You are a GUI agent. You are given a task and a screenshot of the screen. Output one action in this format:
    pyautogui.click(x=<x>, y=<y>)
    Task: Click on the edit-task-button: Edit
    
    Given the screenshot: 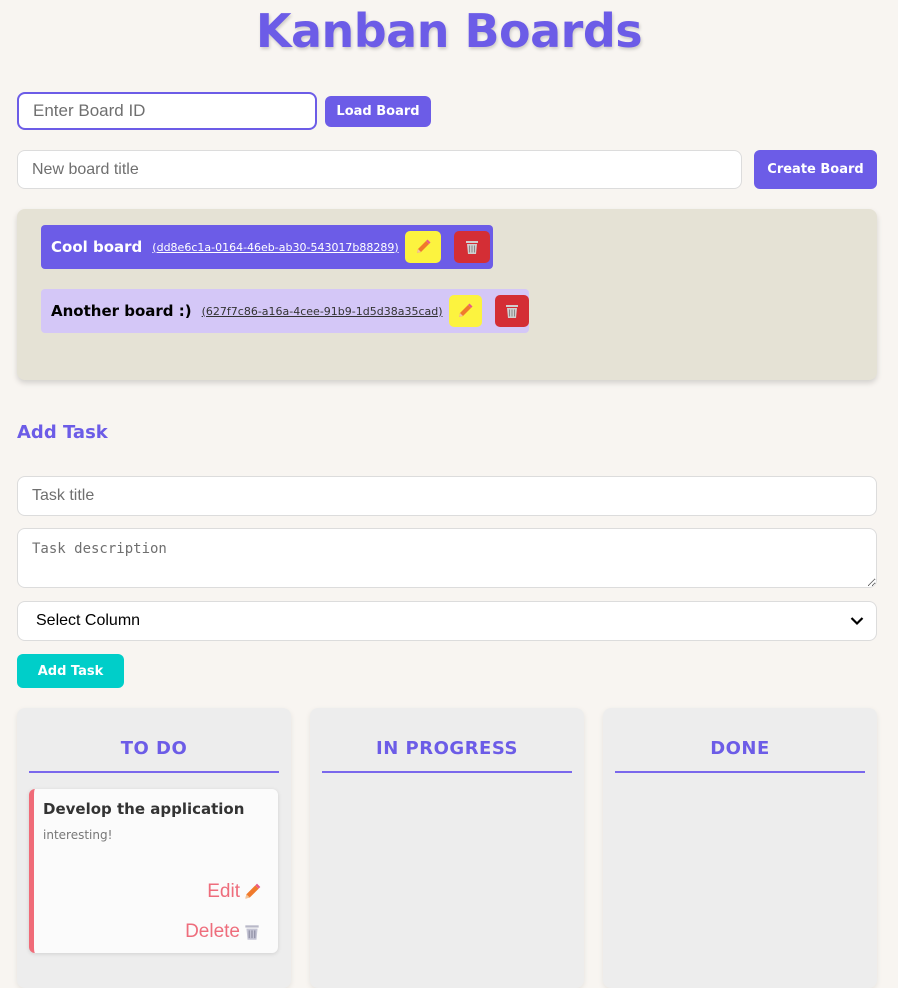 What is the action you would take?
    pyautogui.click(x=234, y=892)
    